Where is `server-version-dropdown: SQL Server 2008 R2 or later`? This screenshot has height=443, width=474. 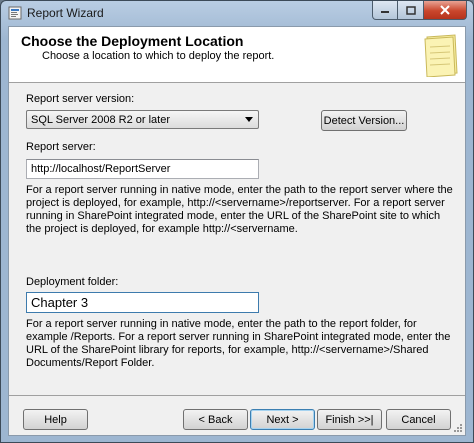
server-version-dropdown: SQL Server 2008 R2 or later is located at coordinates (142, 119).